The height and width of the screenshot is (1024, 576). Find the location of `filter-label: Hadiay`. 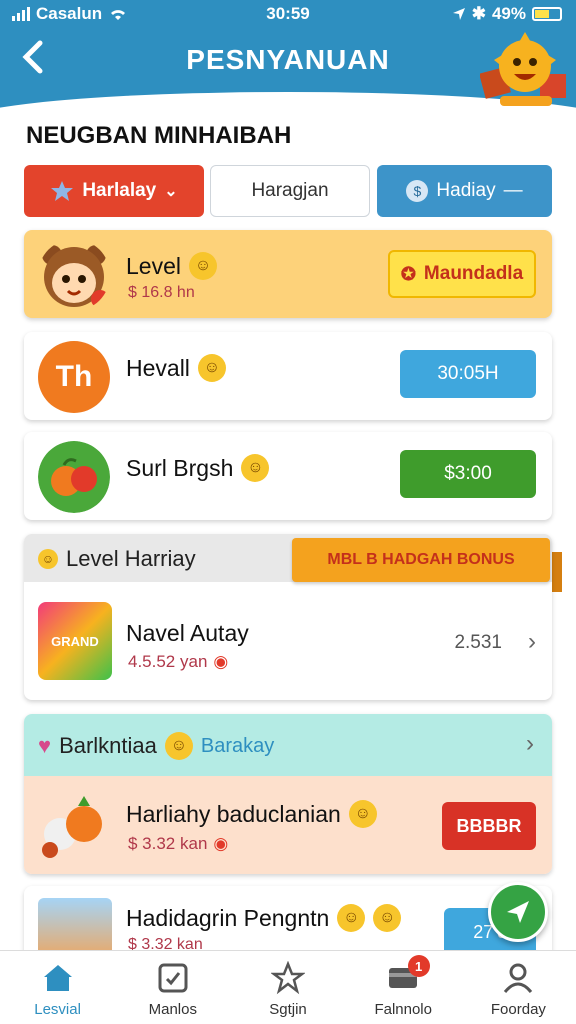

filter-label: Hadiay is located at coordinates (466, 190).